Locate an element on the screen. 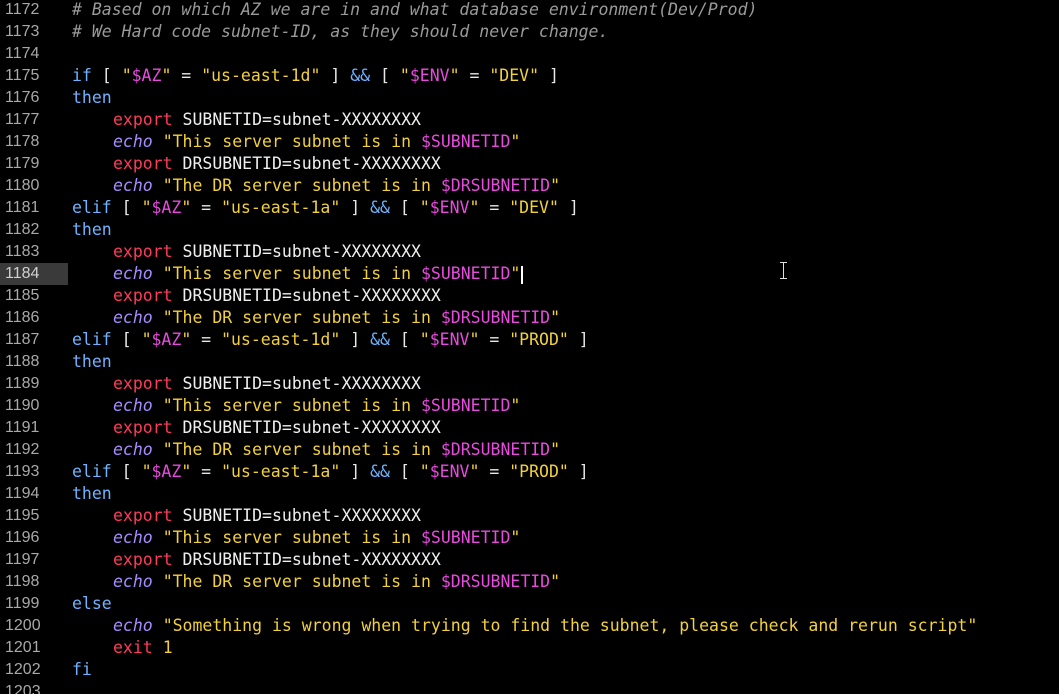 Image resolution: width=1059 pixels, height=694 pixels. code-token-kw: if is located at coordinates (82, 75).